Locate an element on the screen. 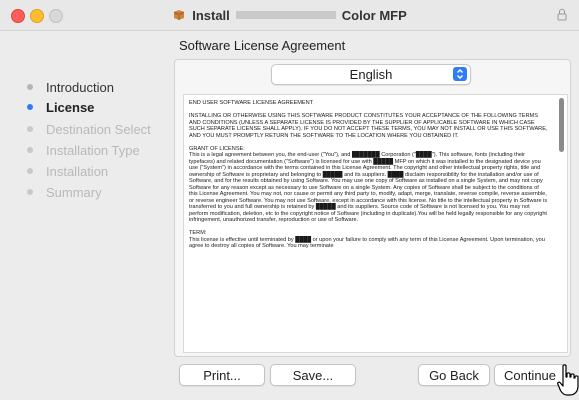 The height and width of the screenshot is (414, 579). step-label: License is located at coordinates (70, 107).